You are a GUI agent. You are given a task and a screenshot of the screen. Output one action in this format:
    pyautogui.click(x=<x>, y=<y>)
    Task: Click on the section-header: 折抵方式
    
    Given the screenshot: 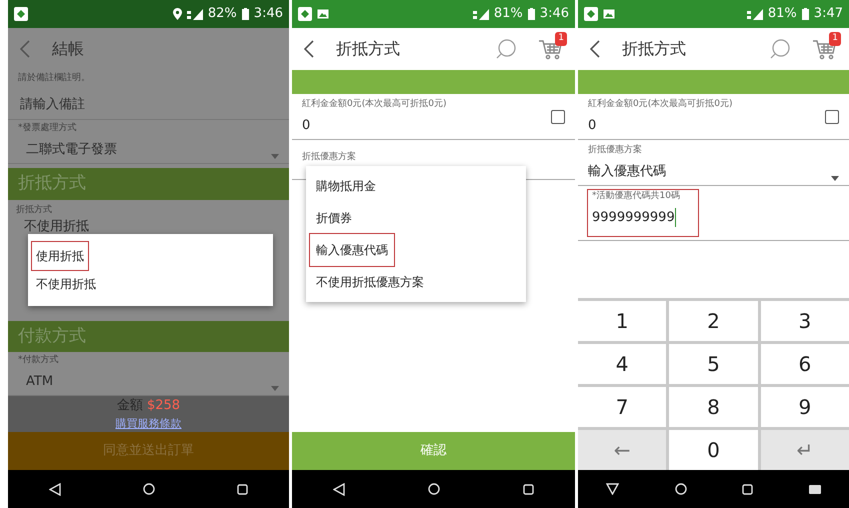 What is the action you would take?
    pyautogui.click(x=148, y=184)
    